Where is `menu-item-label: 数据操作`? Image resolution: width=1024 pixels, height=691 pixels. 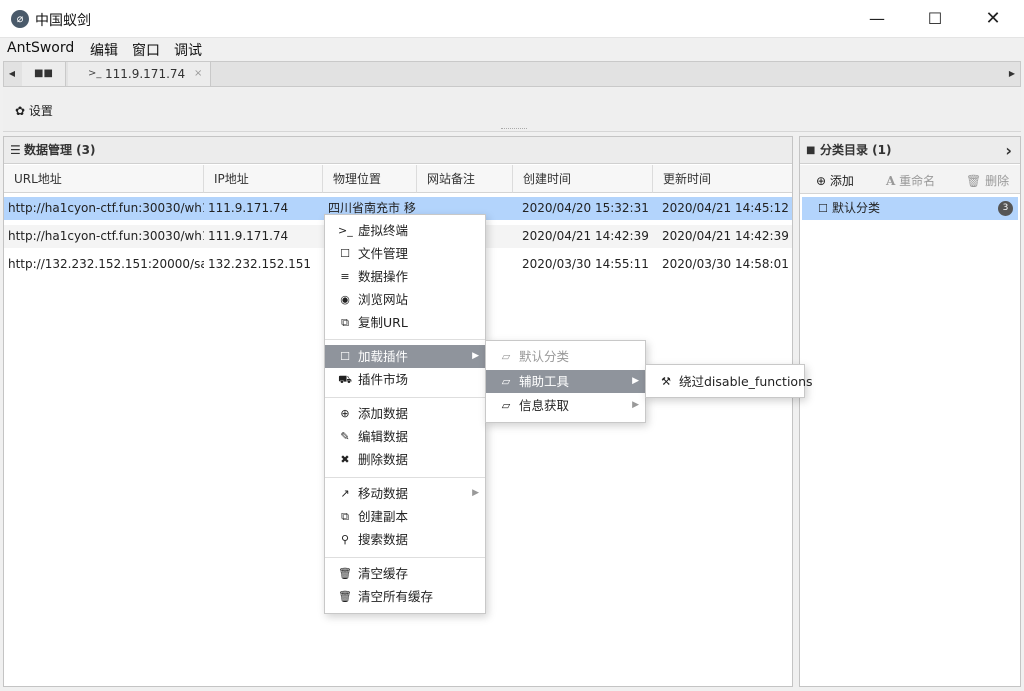
menu-item-label: 数据操作 is located at coordinates (383, 276).